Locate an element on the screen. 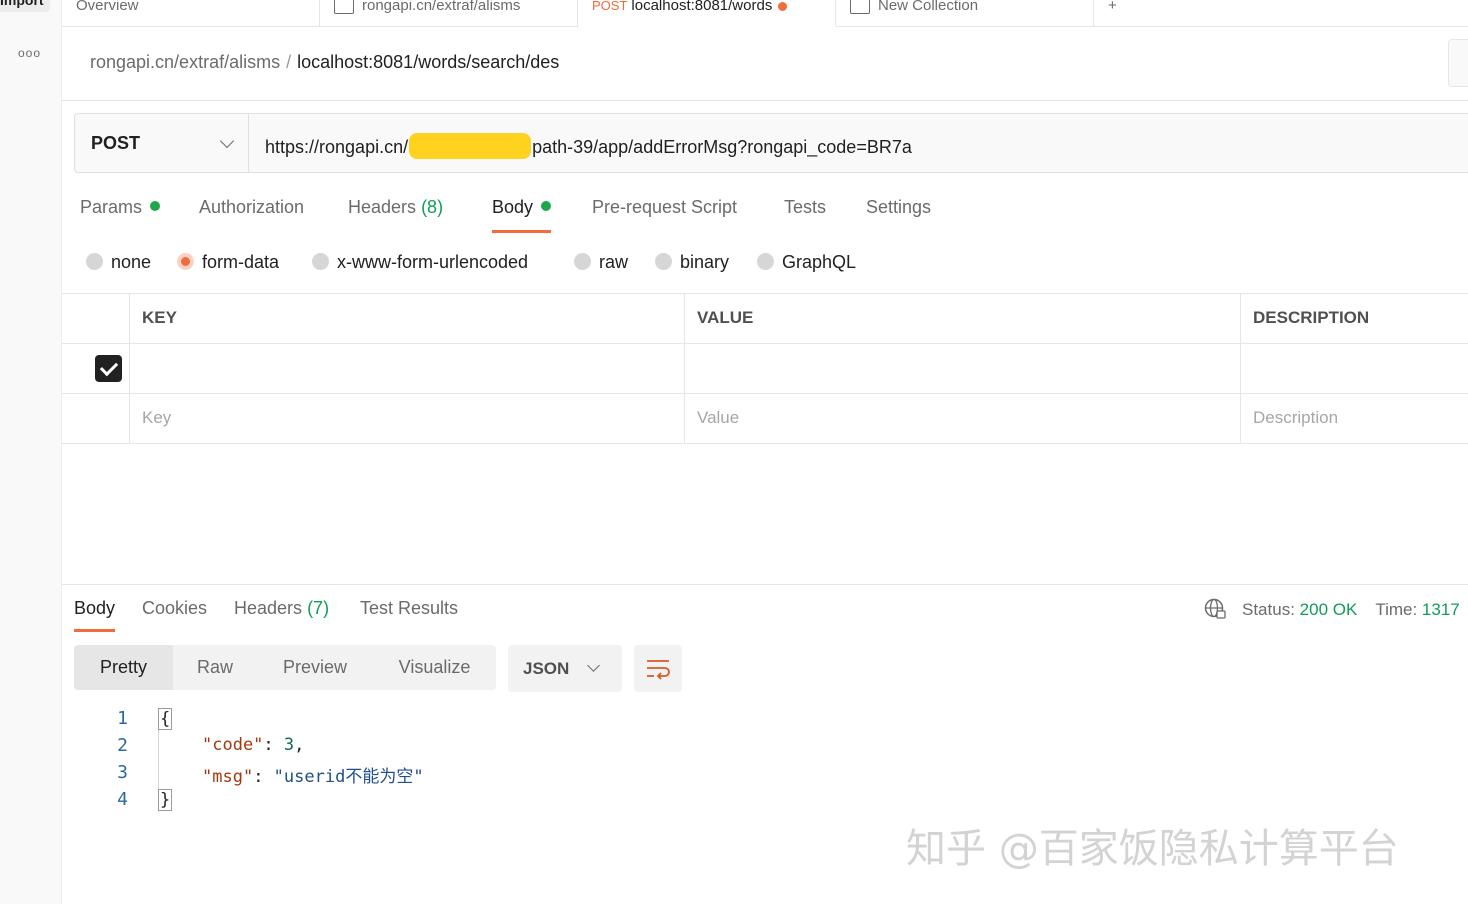 The width and height of the screenshot is (1468, 904). json-value: "userid不能为空" is located at coordinates (348, 777).